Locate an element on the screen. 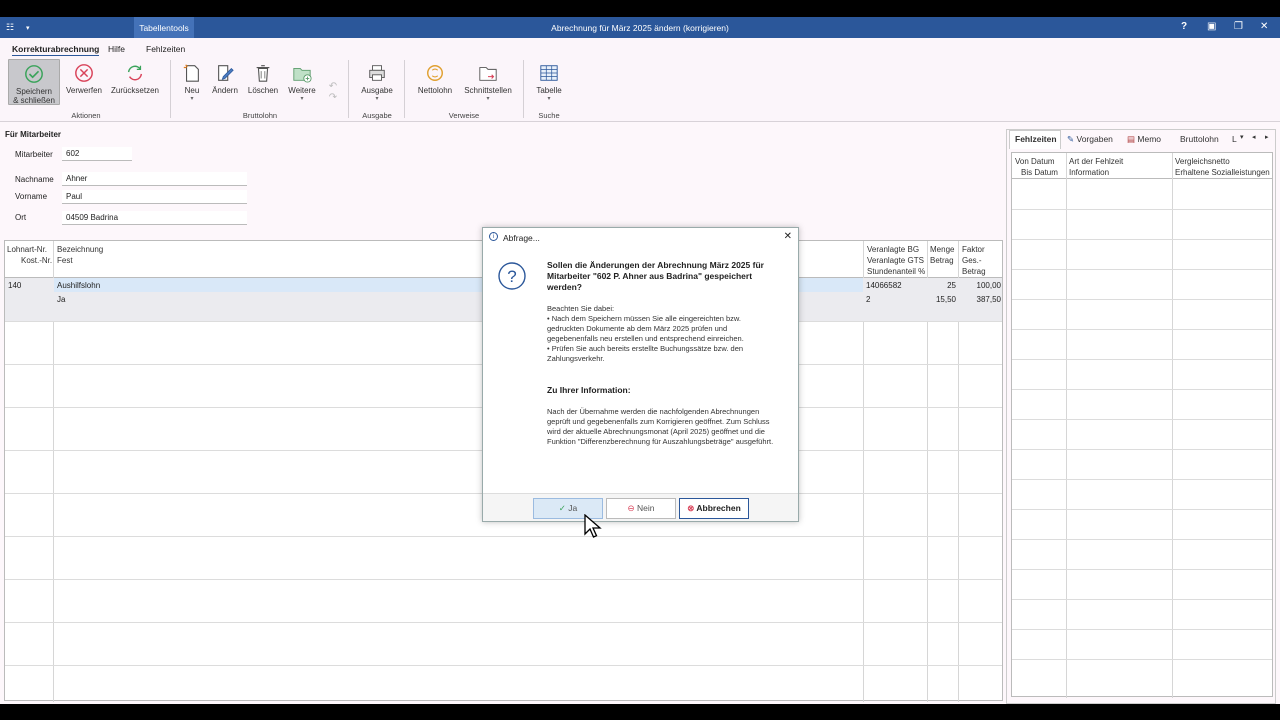  cell-faktor: 100,00 is located at coordinates (988, 285).